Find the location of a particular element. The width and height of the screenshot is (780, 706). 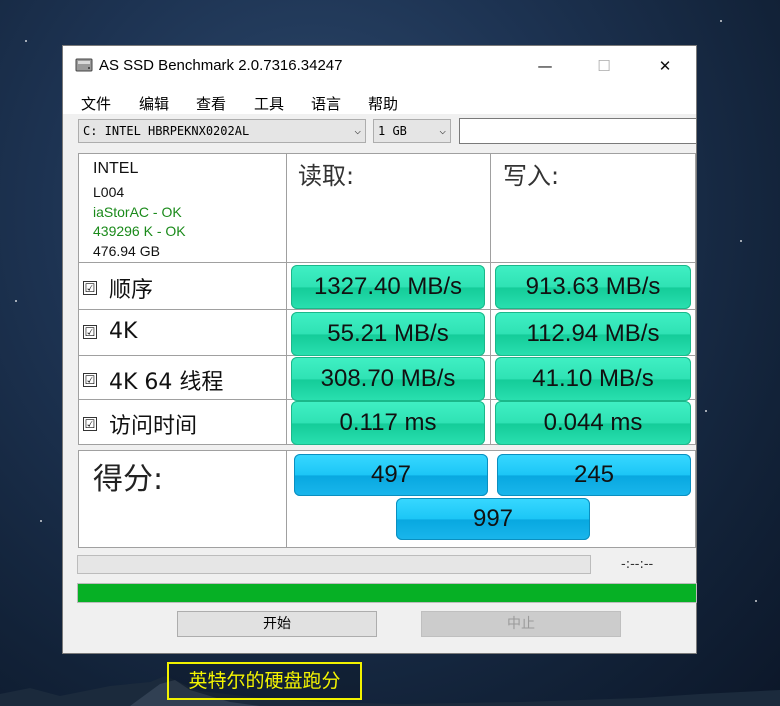

test-progress-bar is located at coordinates (334, 564).